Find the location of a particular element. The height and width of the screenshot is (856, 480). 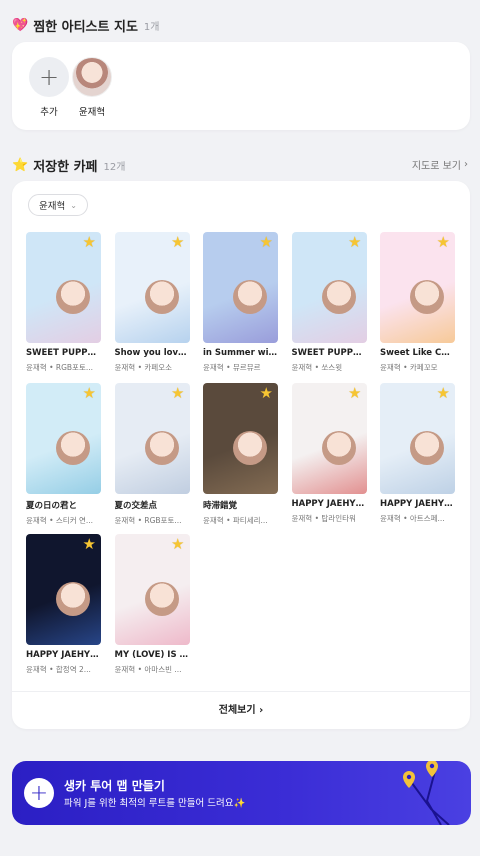

artist-filter-dropdown: 윤재혁 ⌄ is located at coordinates (58, 205).